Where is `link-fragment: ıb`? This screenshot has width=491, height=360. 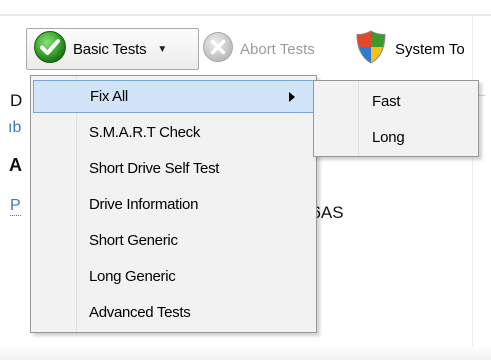 link-fragment: ıb is located at coordinates (14, 128).